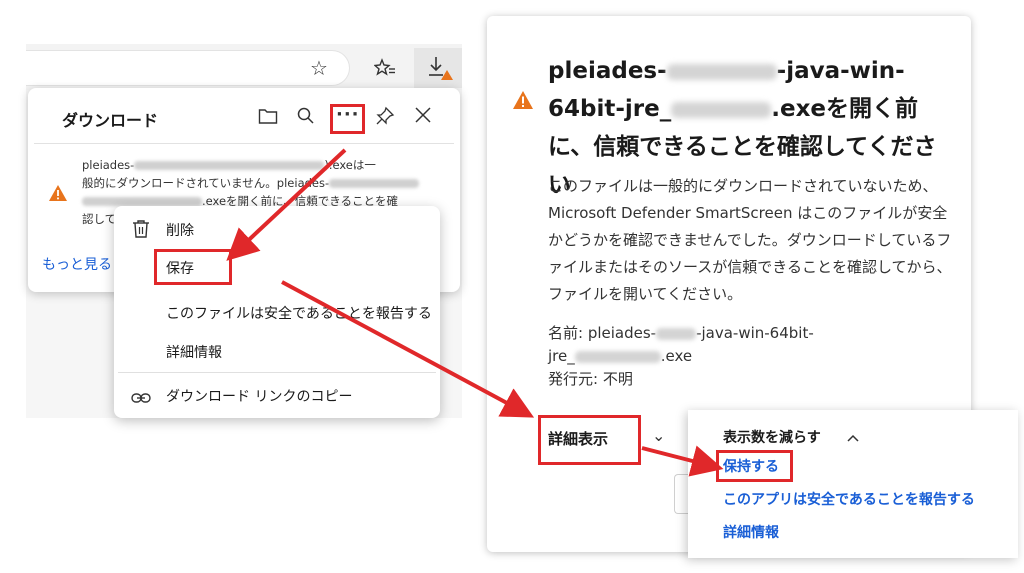  What do you see at coordinates (286, 204) in the screenshot?
I see `arrow-more-to-save` at bounding box center [286, 204].